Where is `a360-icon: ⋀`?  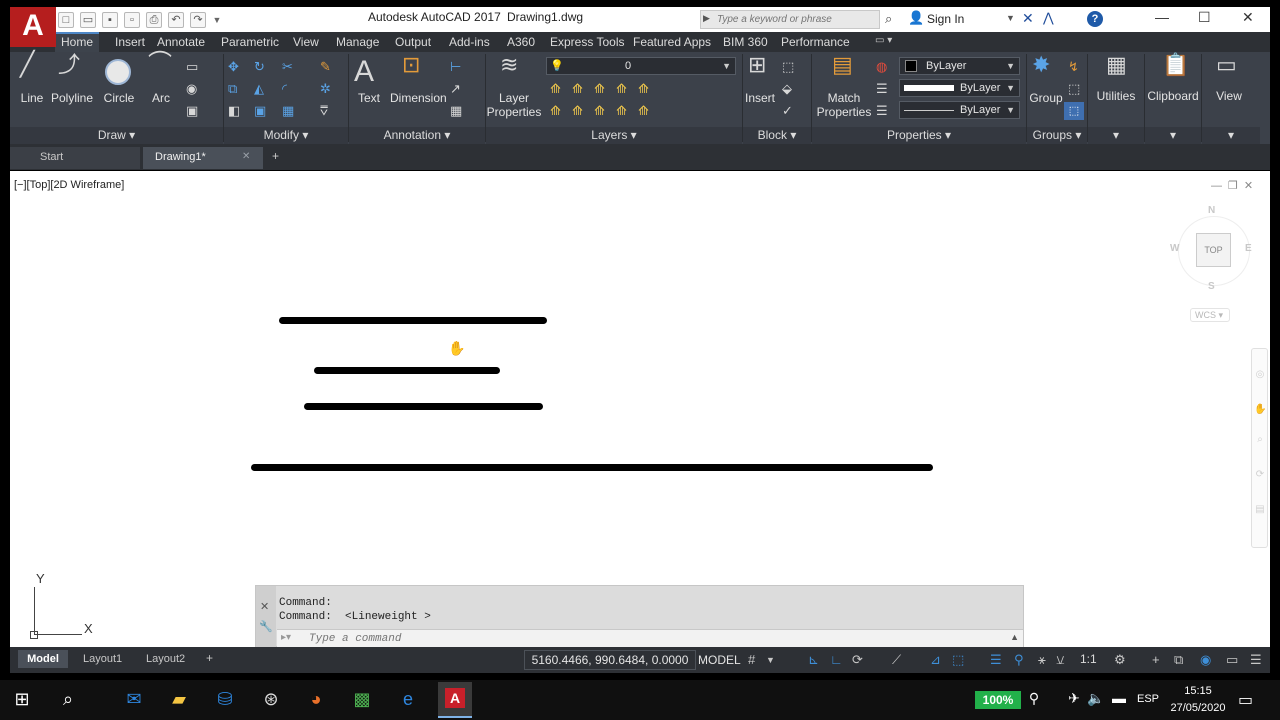 a360-icon: ⋀ is located at coordinates (1048, 18).